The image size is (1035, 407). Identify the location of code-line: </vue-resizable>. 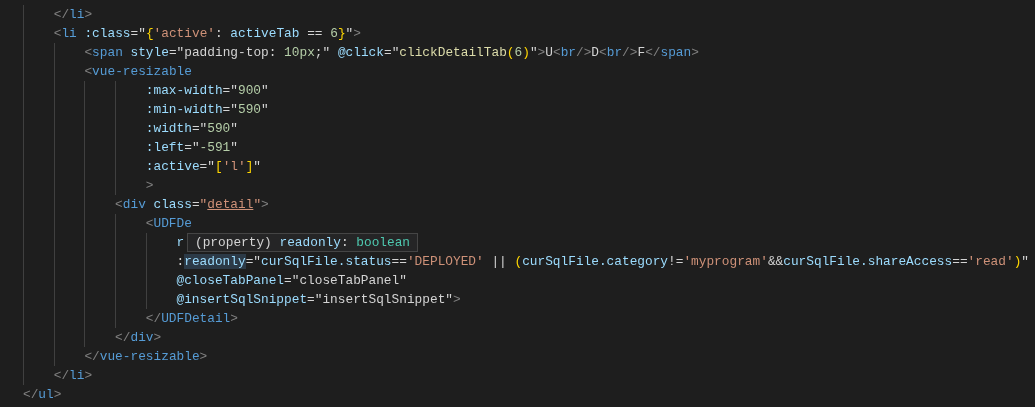
(146, 357).